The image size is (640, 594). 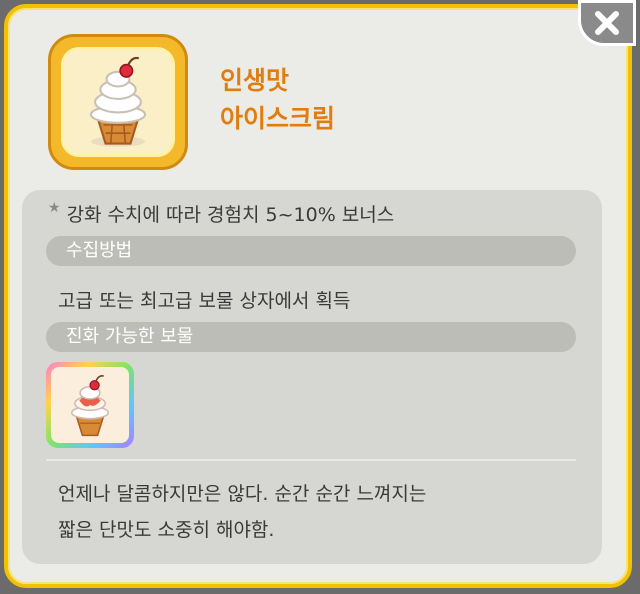 I want to click on item-title: 인생맛 아이스크림, so click(x=277, y=100).